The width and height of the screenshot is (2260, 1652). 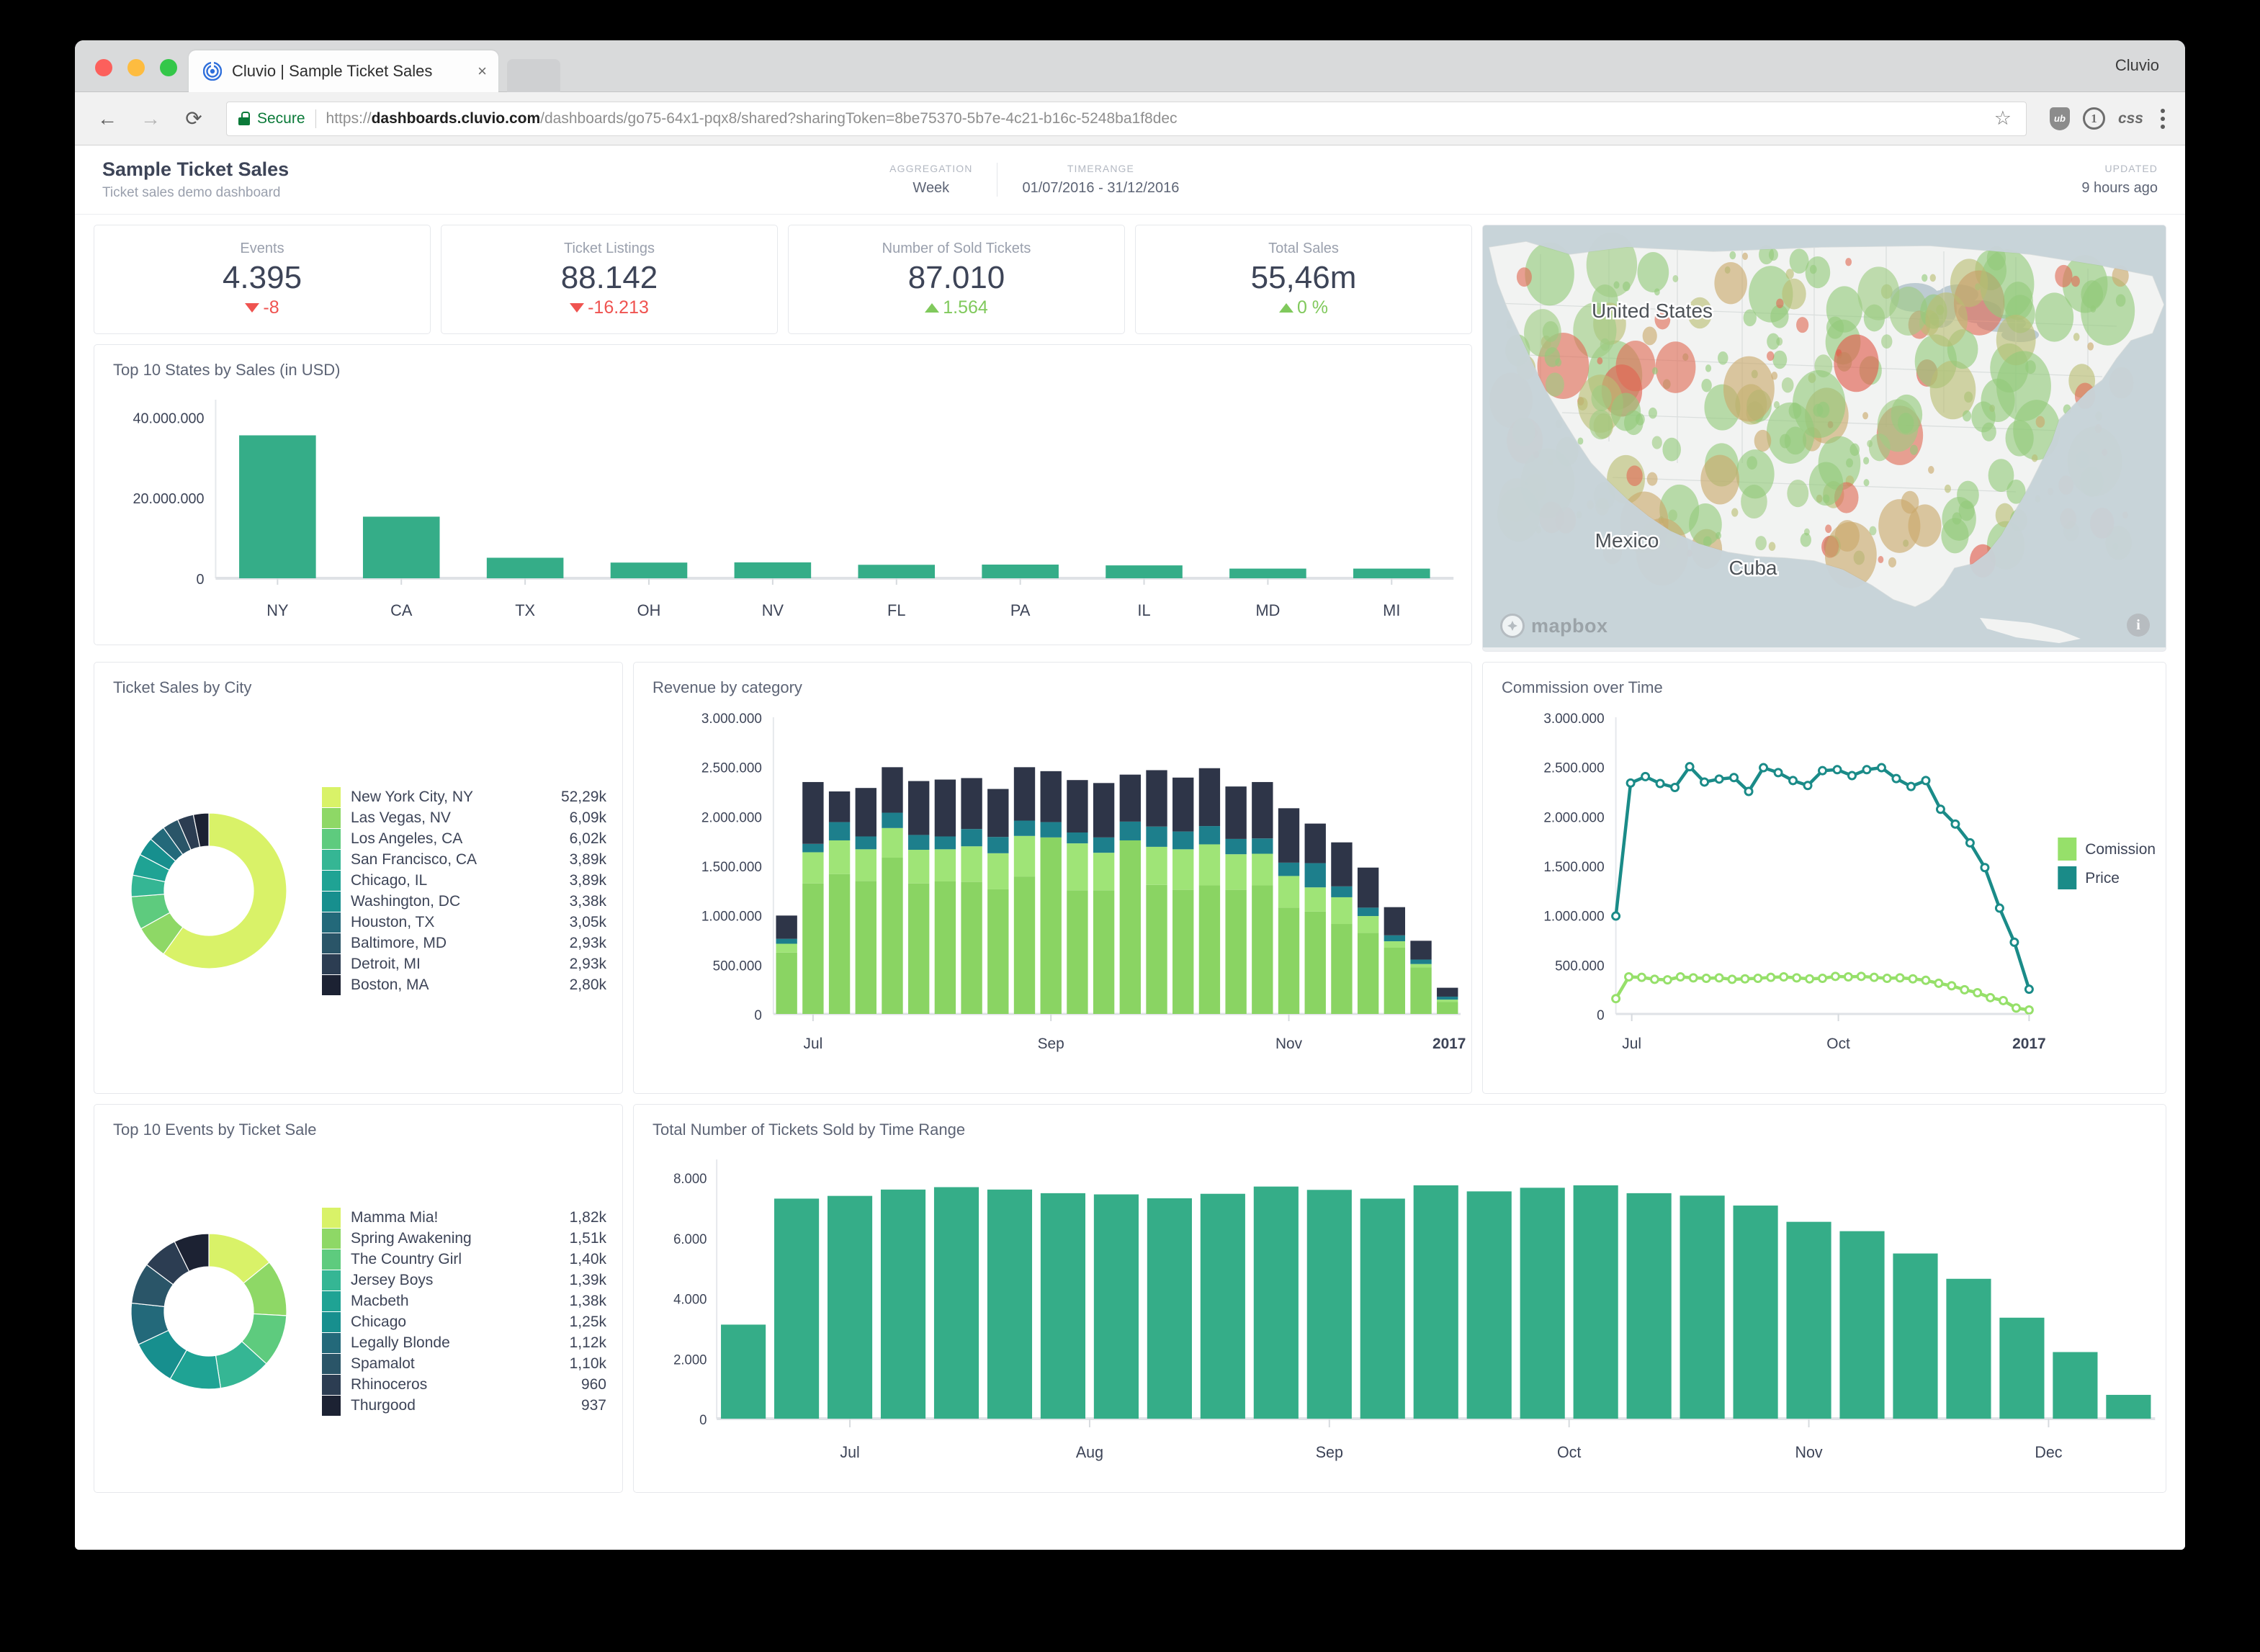 I want to click on svg-text: 0, so click(x=1601, y=1015).